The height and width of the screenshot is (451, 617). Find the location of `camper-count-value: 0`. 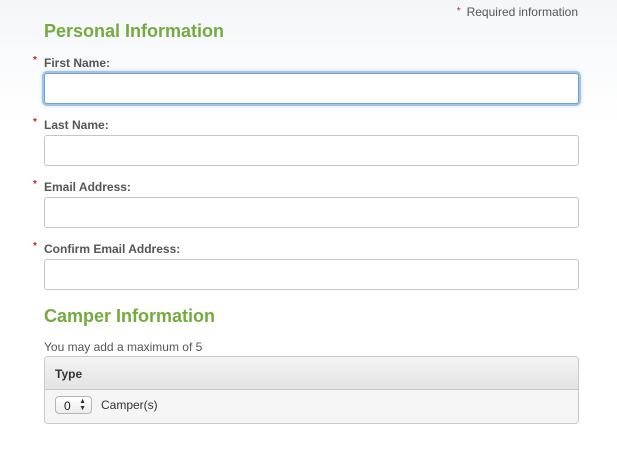

camper-count-value: 0 is located at coordinates (67, 406).